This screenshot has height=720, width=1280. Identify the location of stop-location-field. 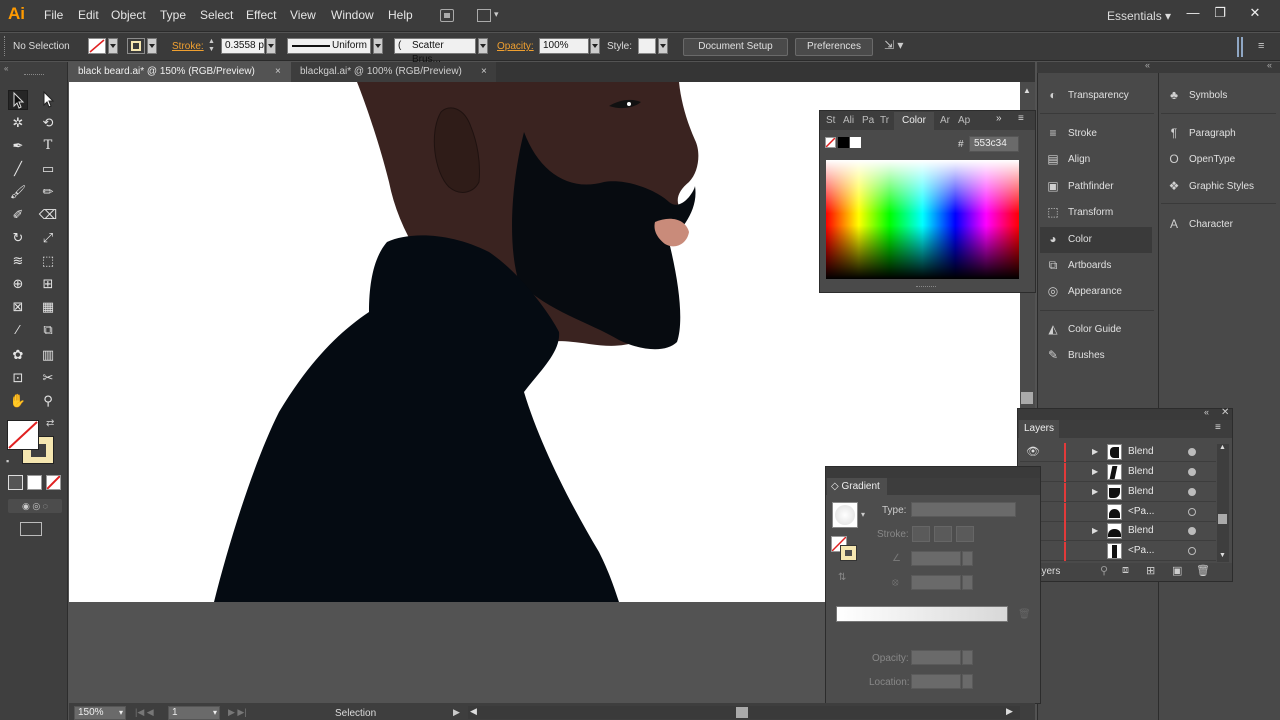
(936, 681).